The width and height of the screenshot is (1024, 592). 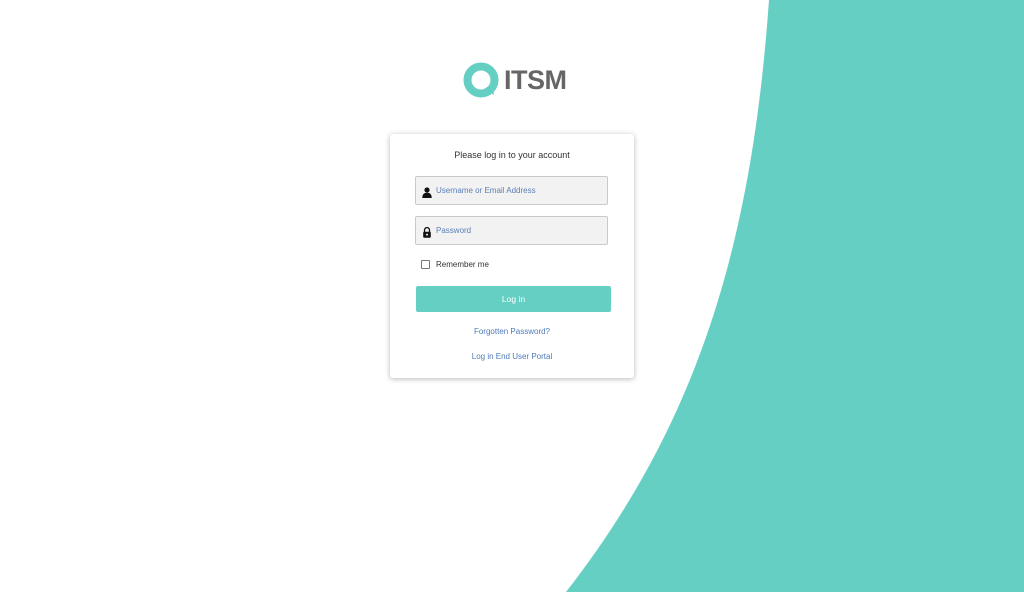 I want to click on logo: ITSM, so click(x=514, y=80).